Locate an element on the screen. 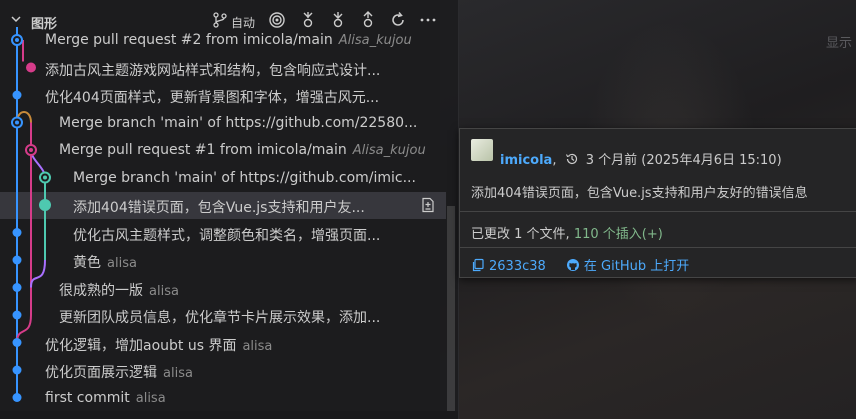  commit-hash: 2633c38 is located at coordinates (517, 266).